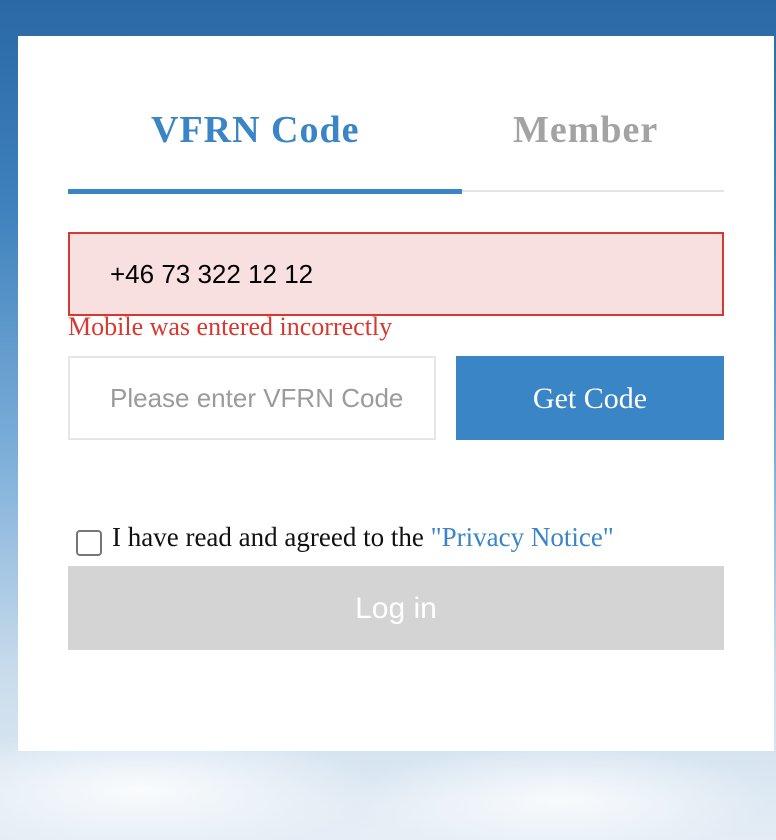  I want to click on verification-code-field, so click(252, 398).